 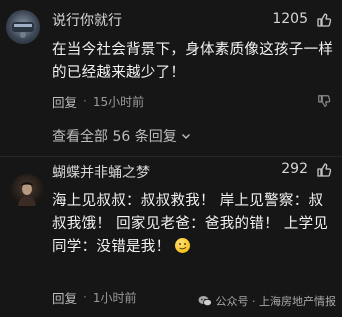 What do you see at coordinates (118, 101) in the screenshot?
I see `comment-time: 15小时前` at bounding box center [118, 101].